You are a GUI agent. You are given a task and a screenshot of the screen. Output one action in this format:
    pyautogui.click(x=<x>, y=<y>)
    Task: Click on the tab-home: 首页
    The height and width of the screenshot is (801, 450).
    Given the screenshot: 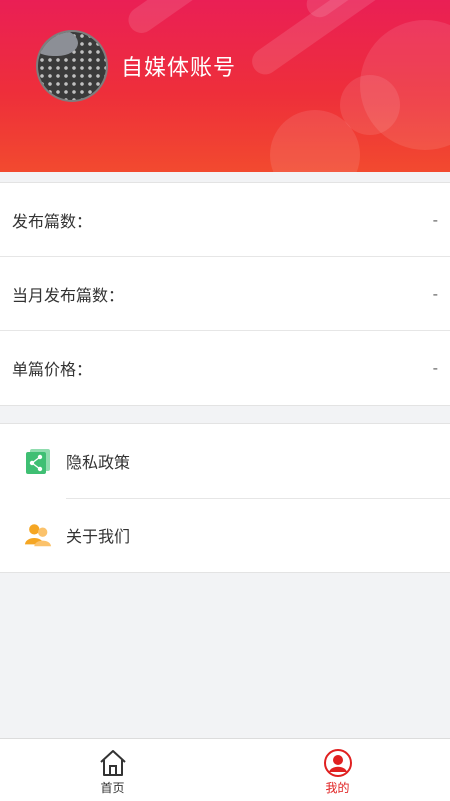 What is the action you would take?
    pyautogui.click(x=112, y=770)
    